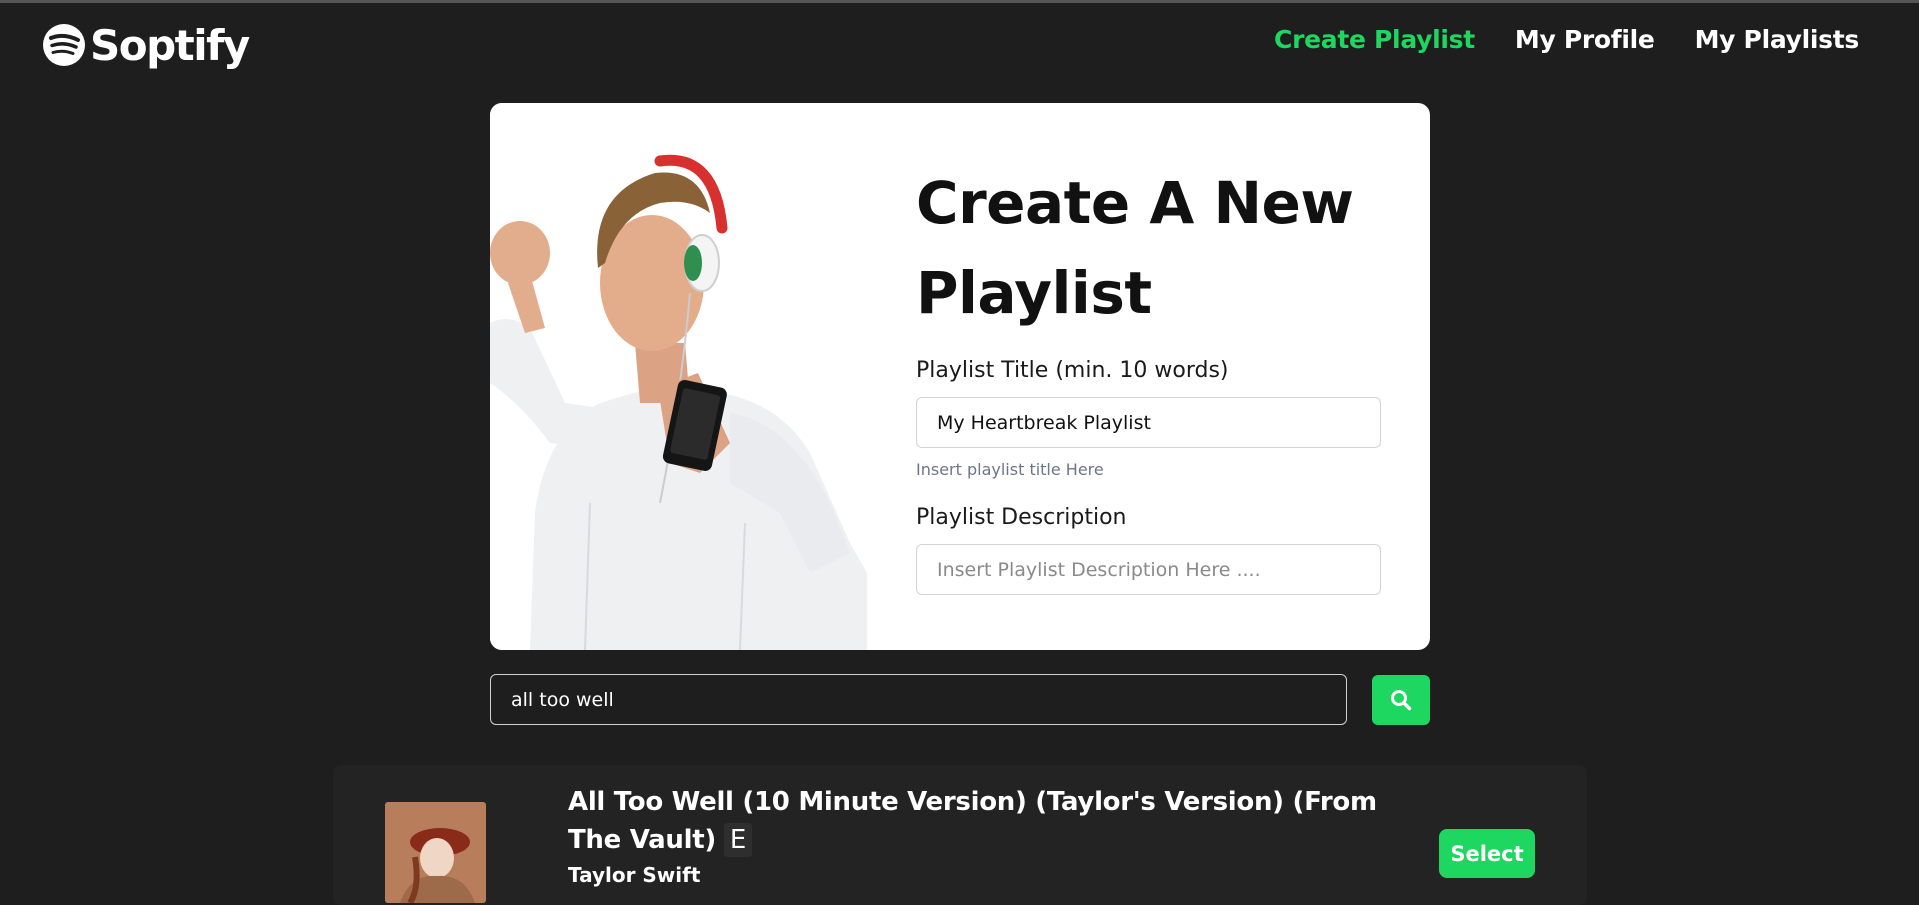 Image resolution: width=1919 pixels, height=905 pixels. Describe the element at coordinates (918, 699) in the screenshot. I see `song-search-input` at that location.